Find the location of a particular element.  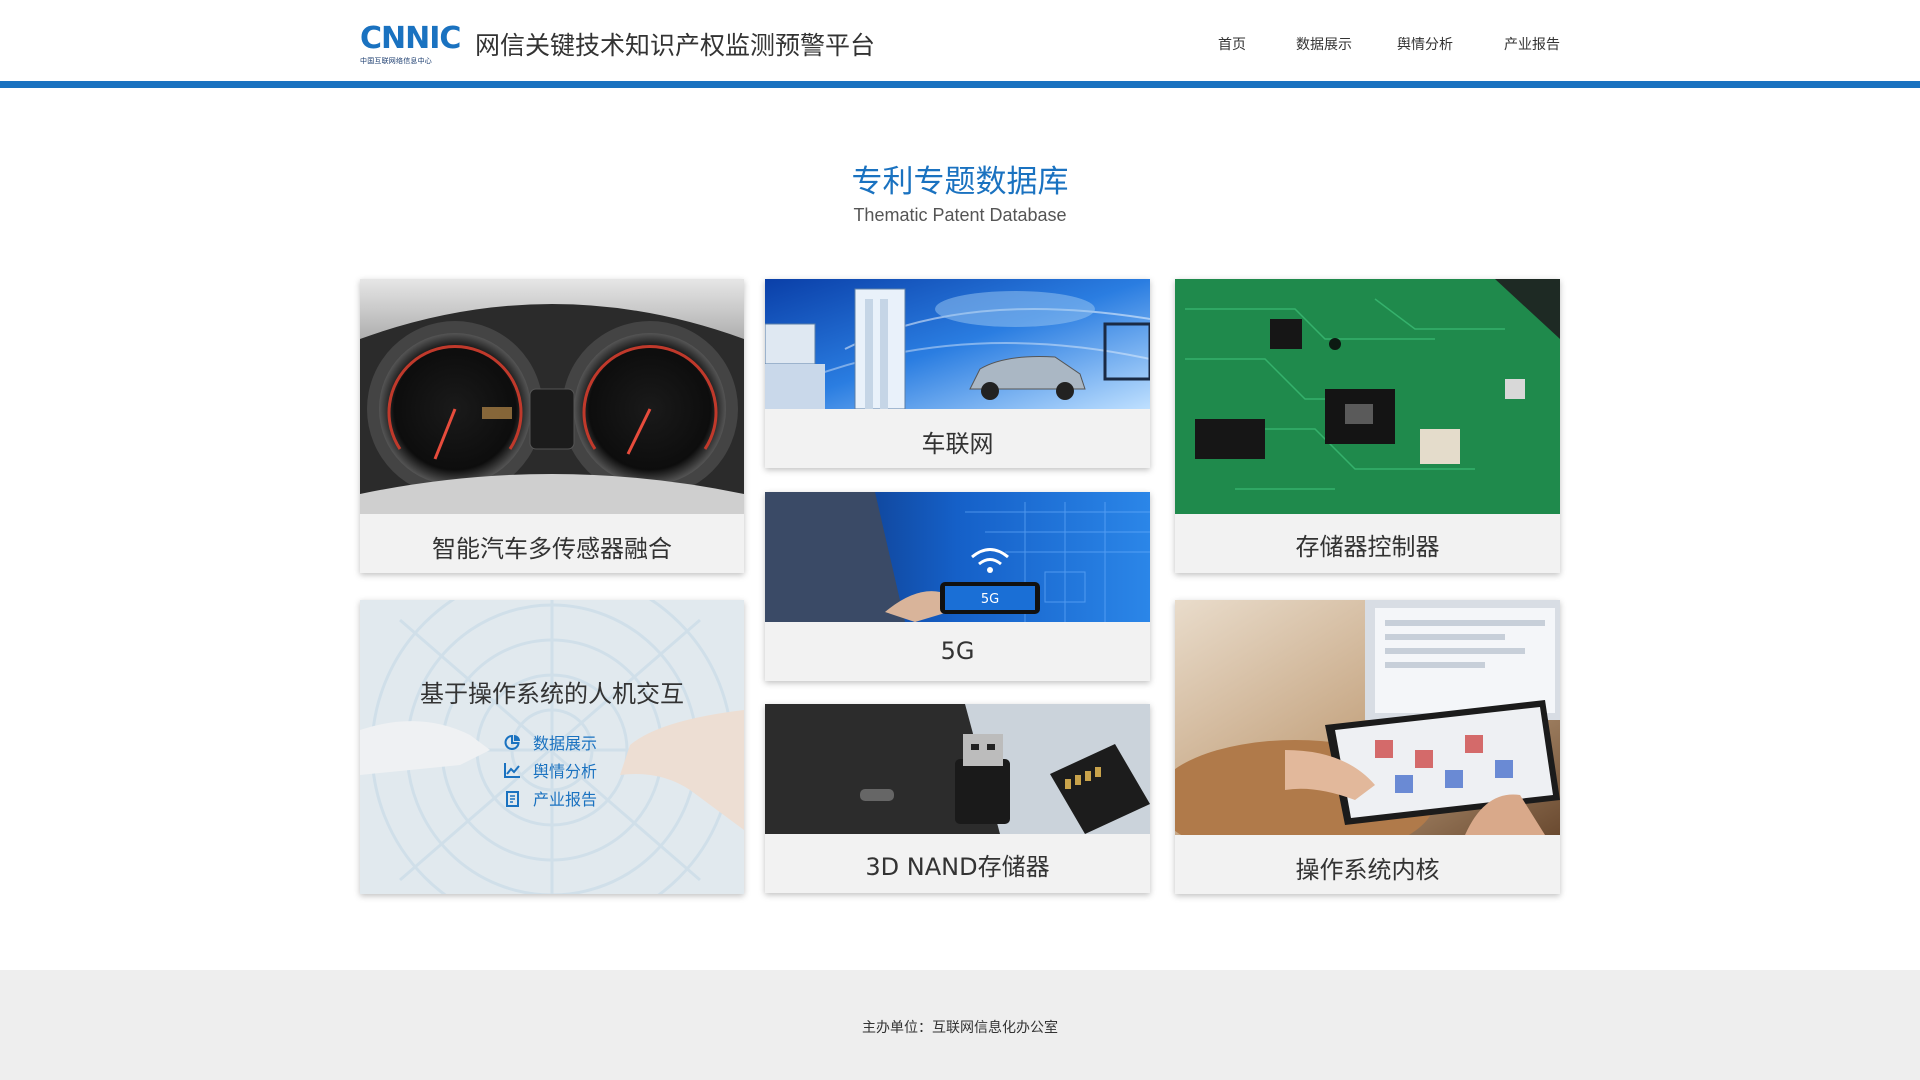

card-car-sensor-fusion: 智能汽车多传感器融合 is located at coordinates (552, 426).